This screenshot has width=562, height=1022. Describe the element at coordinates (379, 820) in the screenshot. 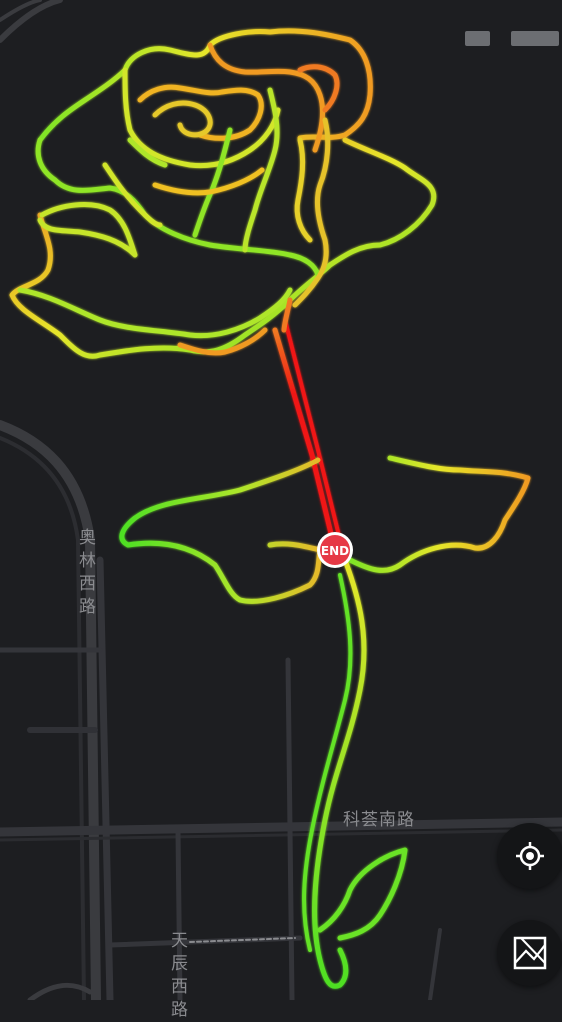

I see `road-label-kehui-south-road: 科荟南路` at that location.